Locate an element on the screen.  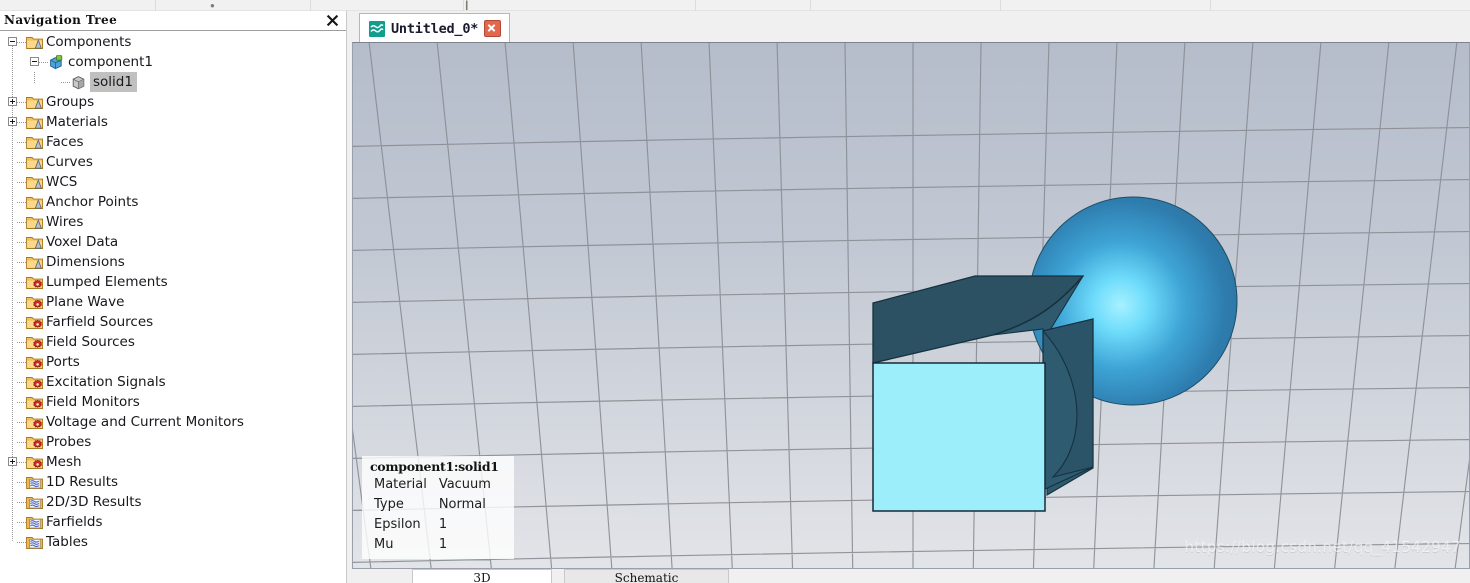
info-row-key: Epsilon is located at coordinates (397, 524).